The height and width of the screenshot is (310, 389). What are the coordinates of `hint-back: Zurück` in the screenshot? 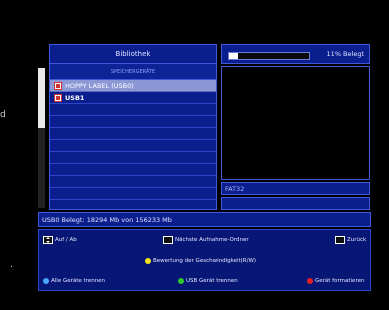 It's located at (350, 240).